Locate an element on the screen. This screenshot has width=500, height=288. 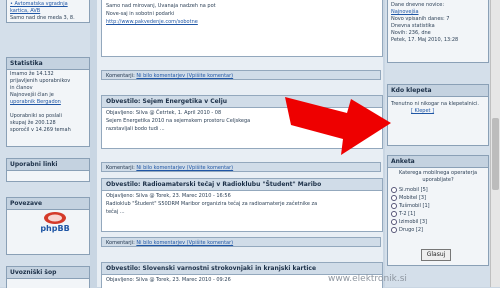
watermark: www.elektronik.si is located at coordinates (367, 279).